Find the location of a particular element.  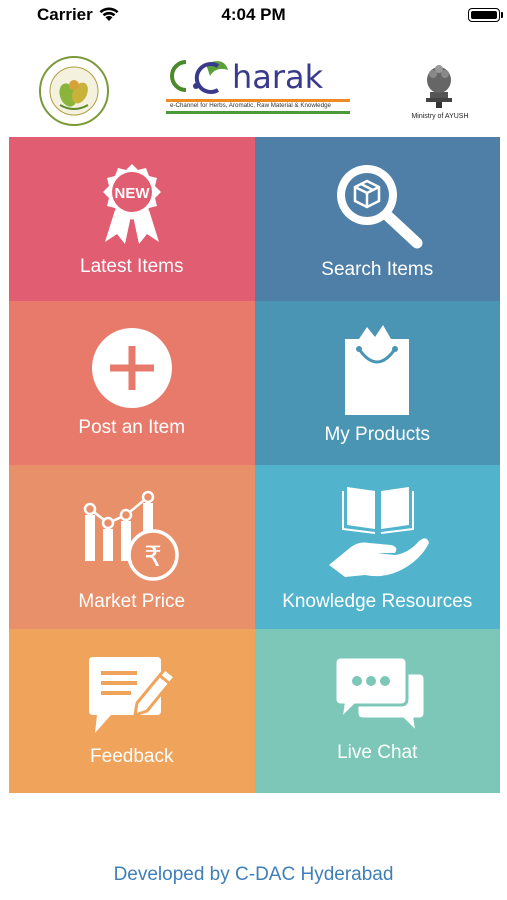

nmpb-seal-logo is located at coordinates (74, 91).